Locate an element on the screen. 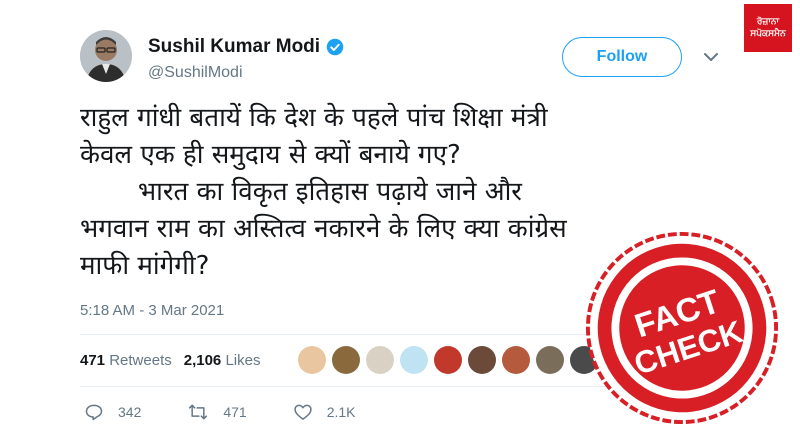 Image resolution: width=800 pixels, height=448 pixels. reply-button: 342 is located at coordinates (112, 412).